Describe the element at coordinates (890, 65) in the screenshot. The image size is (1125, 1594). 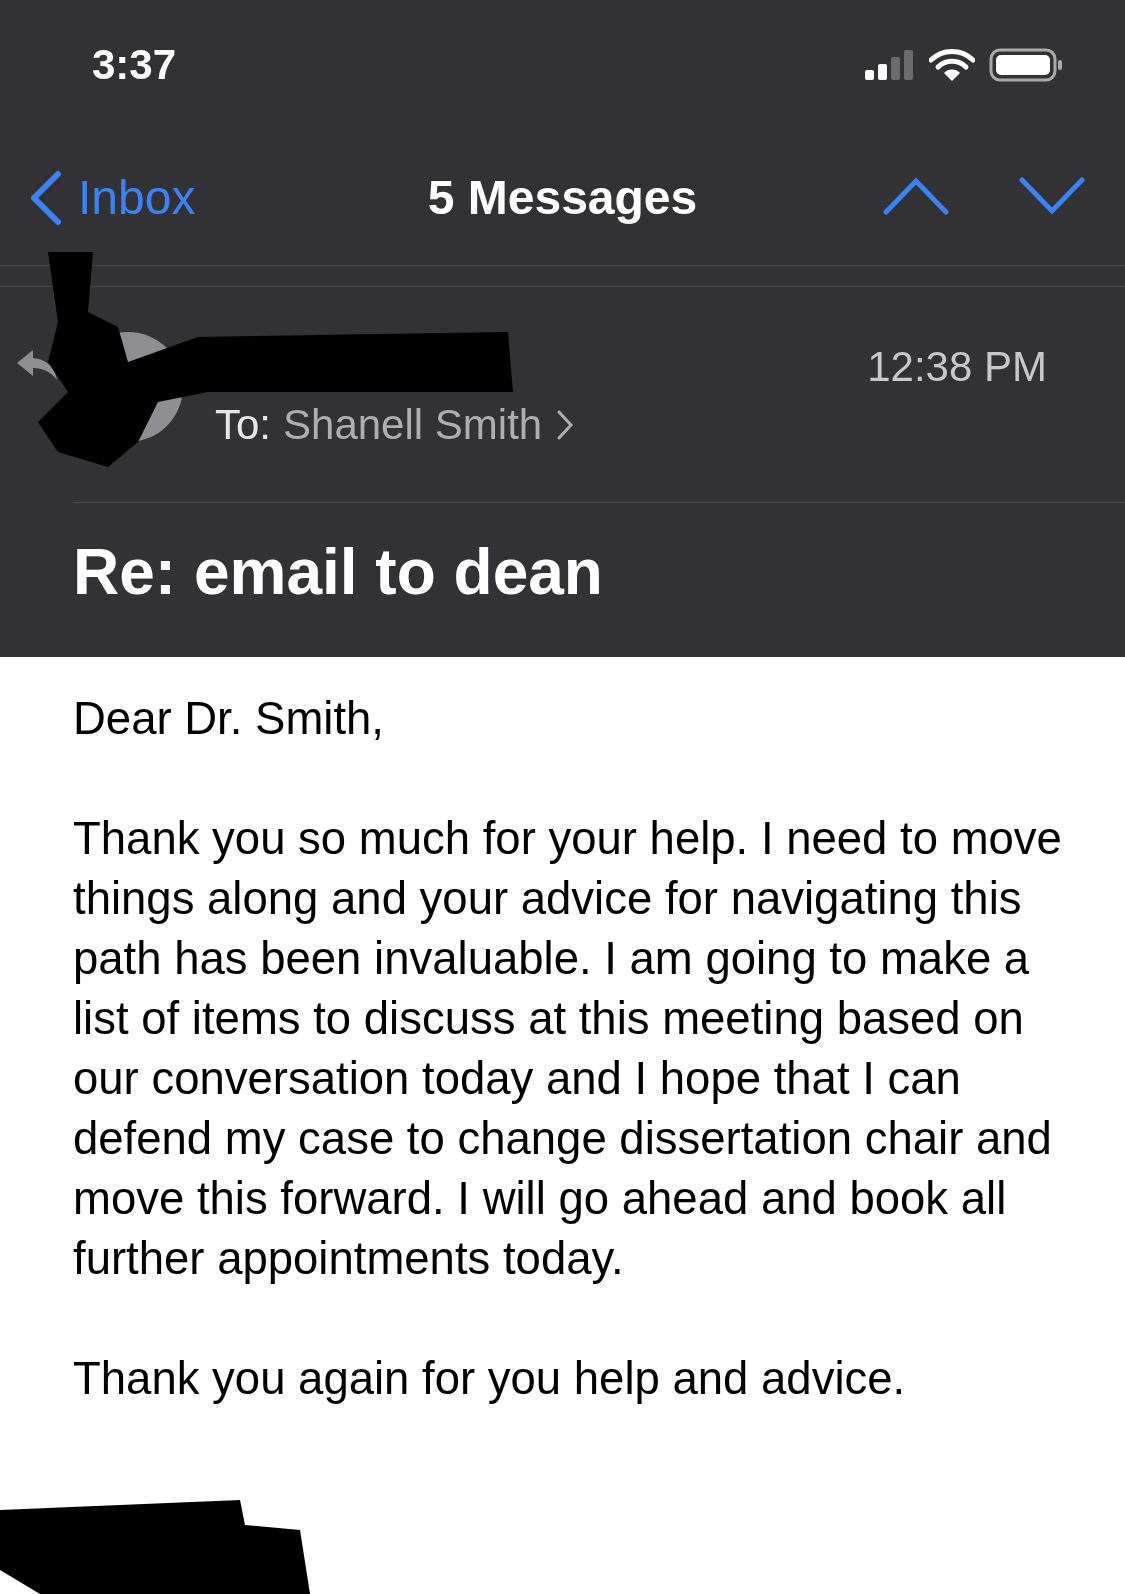
I see `signal-icon` at that location.